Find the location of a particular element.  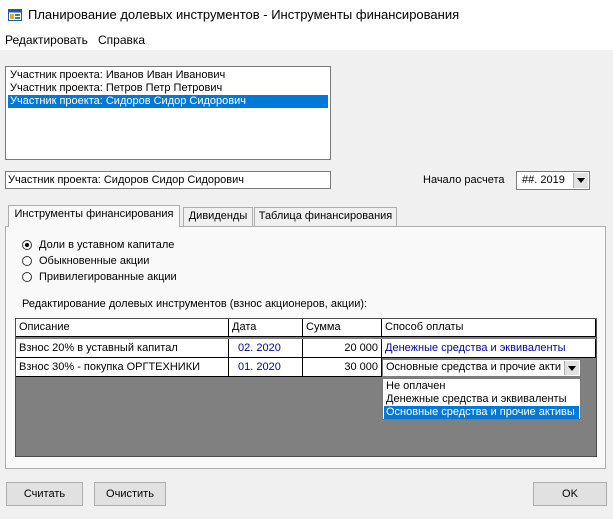

cell-description: Взнос 30% - покупка ОРГТЕХНИКИ is located at coordinates (122, 367).